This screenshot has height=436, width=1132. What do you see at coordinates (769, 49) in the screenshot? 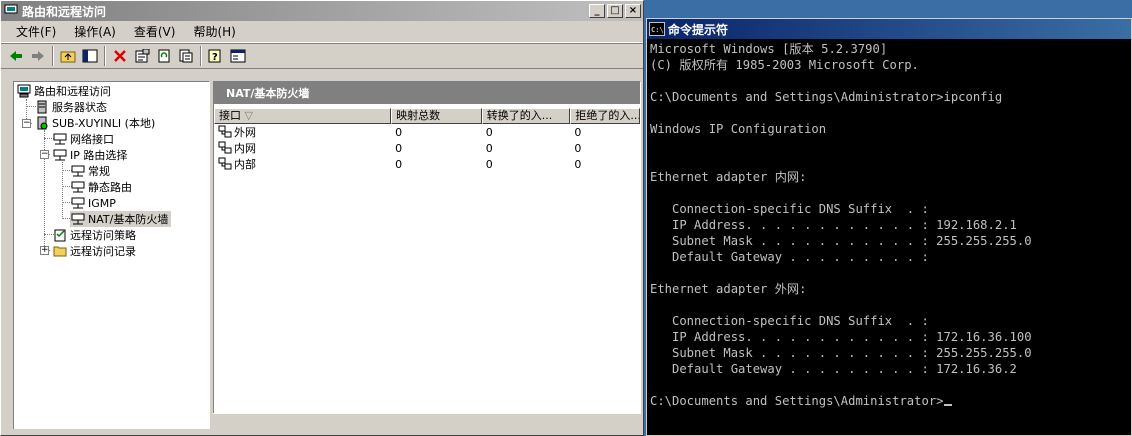
I see `console-line: Microsoft Windows [版本 5.2.3790]` at bounding box center [769, 49].